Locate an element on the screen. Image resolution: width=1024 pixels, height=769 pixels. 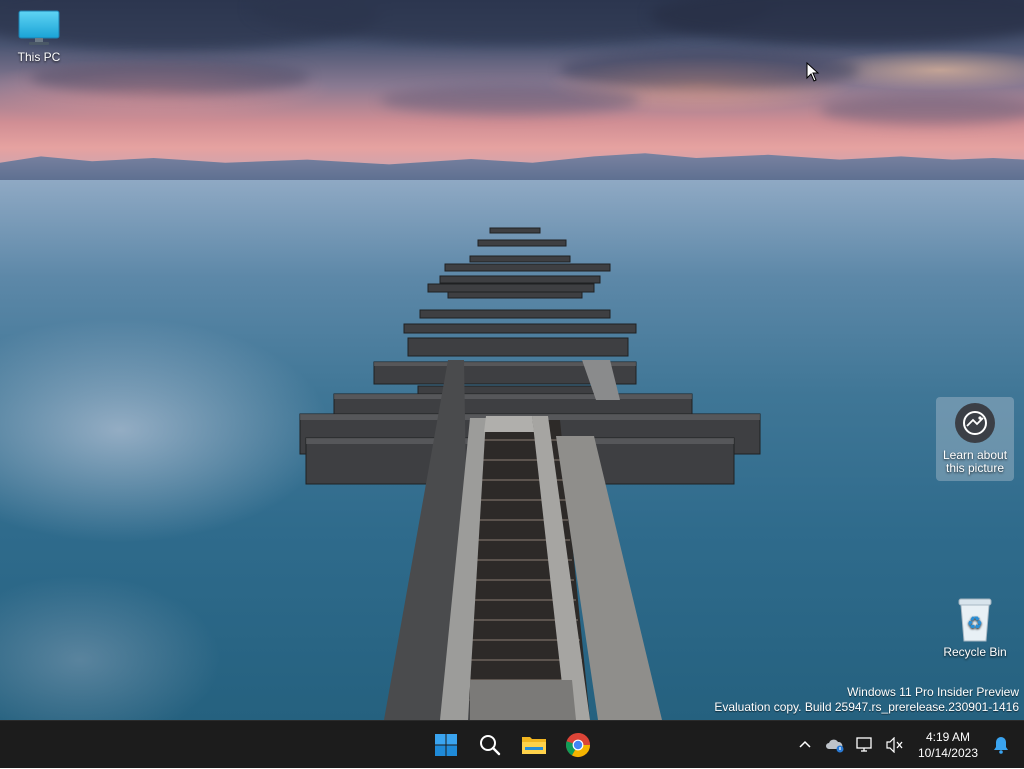
network-icon is located at coordinates (864, 744).